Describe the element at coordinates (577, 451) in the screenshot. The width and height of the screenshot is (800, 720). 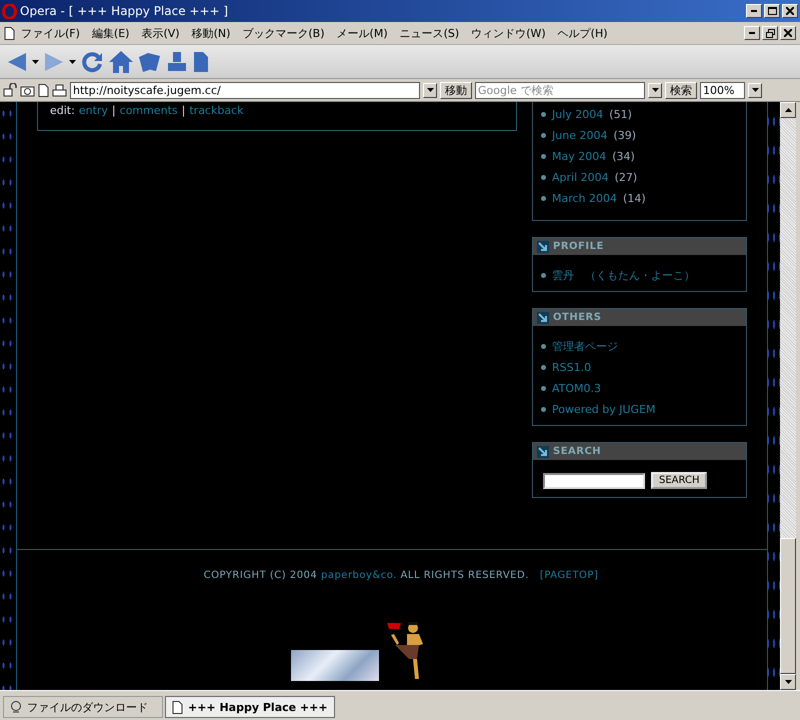
I see `sidebar-title: SEARCH` at that location.